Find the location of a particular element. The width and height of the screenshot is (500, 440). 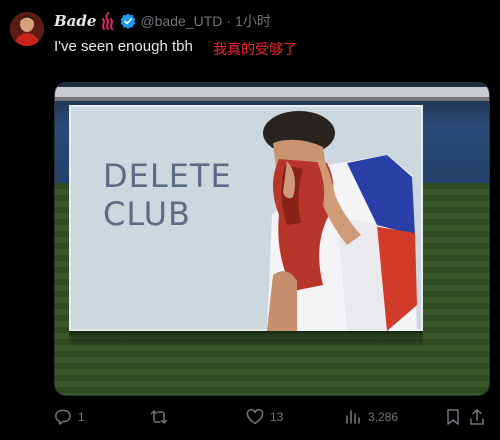

views-button: 3,286 is located at coordinates (371, 417).